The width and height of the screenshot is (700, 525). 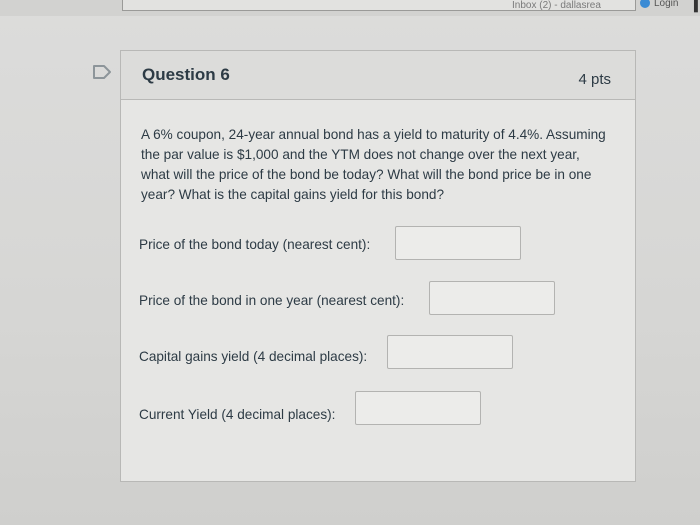 What do you see at coordinates (450, 352) in the screenshot?
I see `capital-gains-yield-input` at bounding box center [450, 352].